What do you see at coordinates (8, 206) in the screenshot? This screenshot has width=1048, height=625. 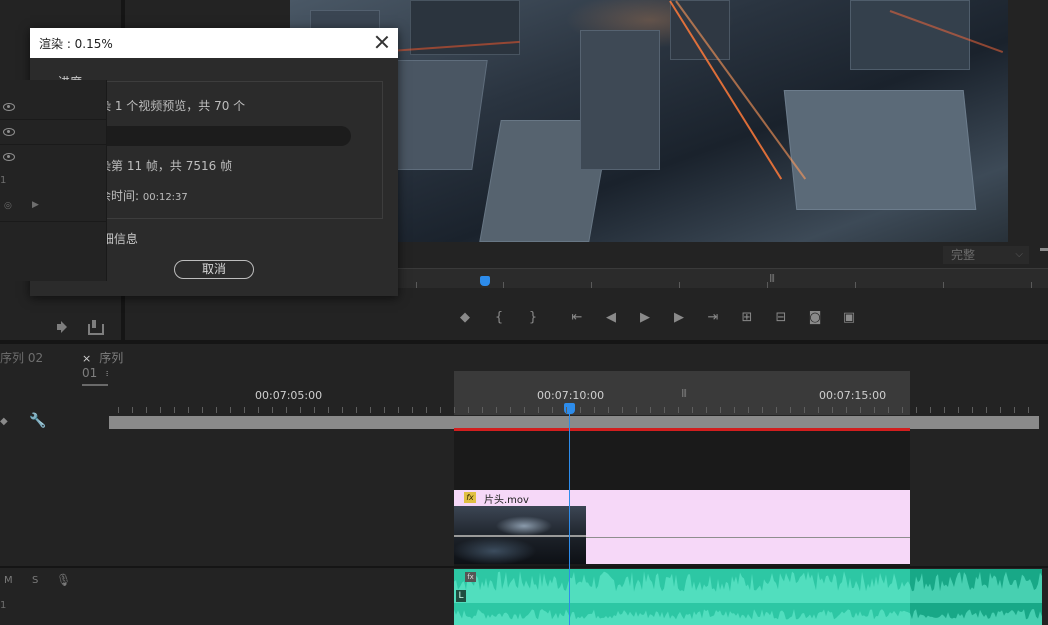 I see `keyframe-icon: ◎` at bounding box center [8, 206].